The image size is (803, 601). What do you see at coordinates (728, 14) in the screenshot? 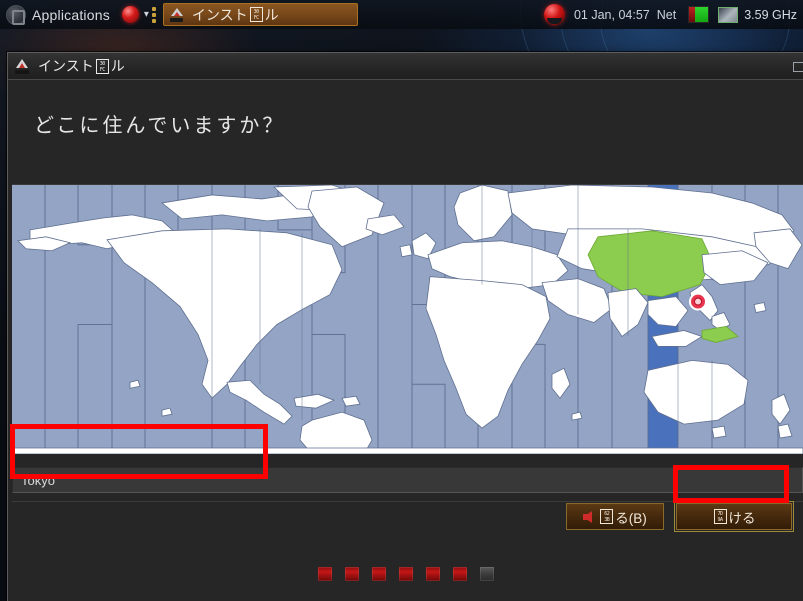
I see `cpu-monitor-icon` at bounding box center [728, 14].